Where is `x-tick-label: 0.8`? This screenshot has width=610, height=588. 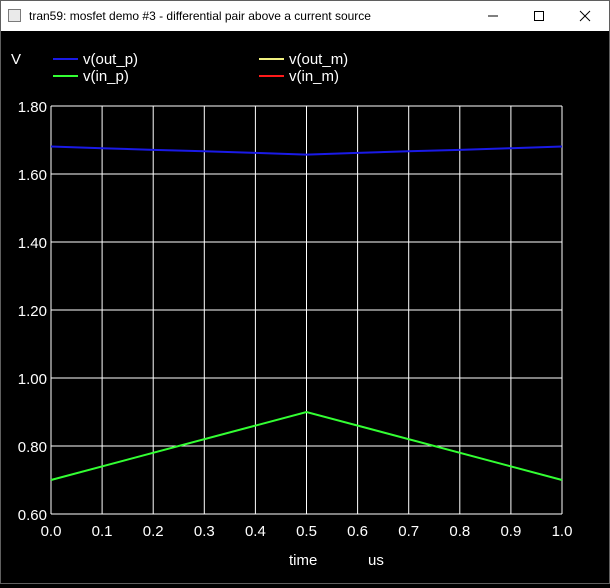 x-tick-label: 0.8 is located at coordinates (459, 531).